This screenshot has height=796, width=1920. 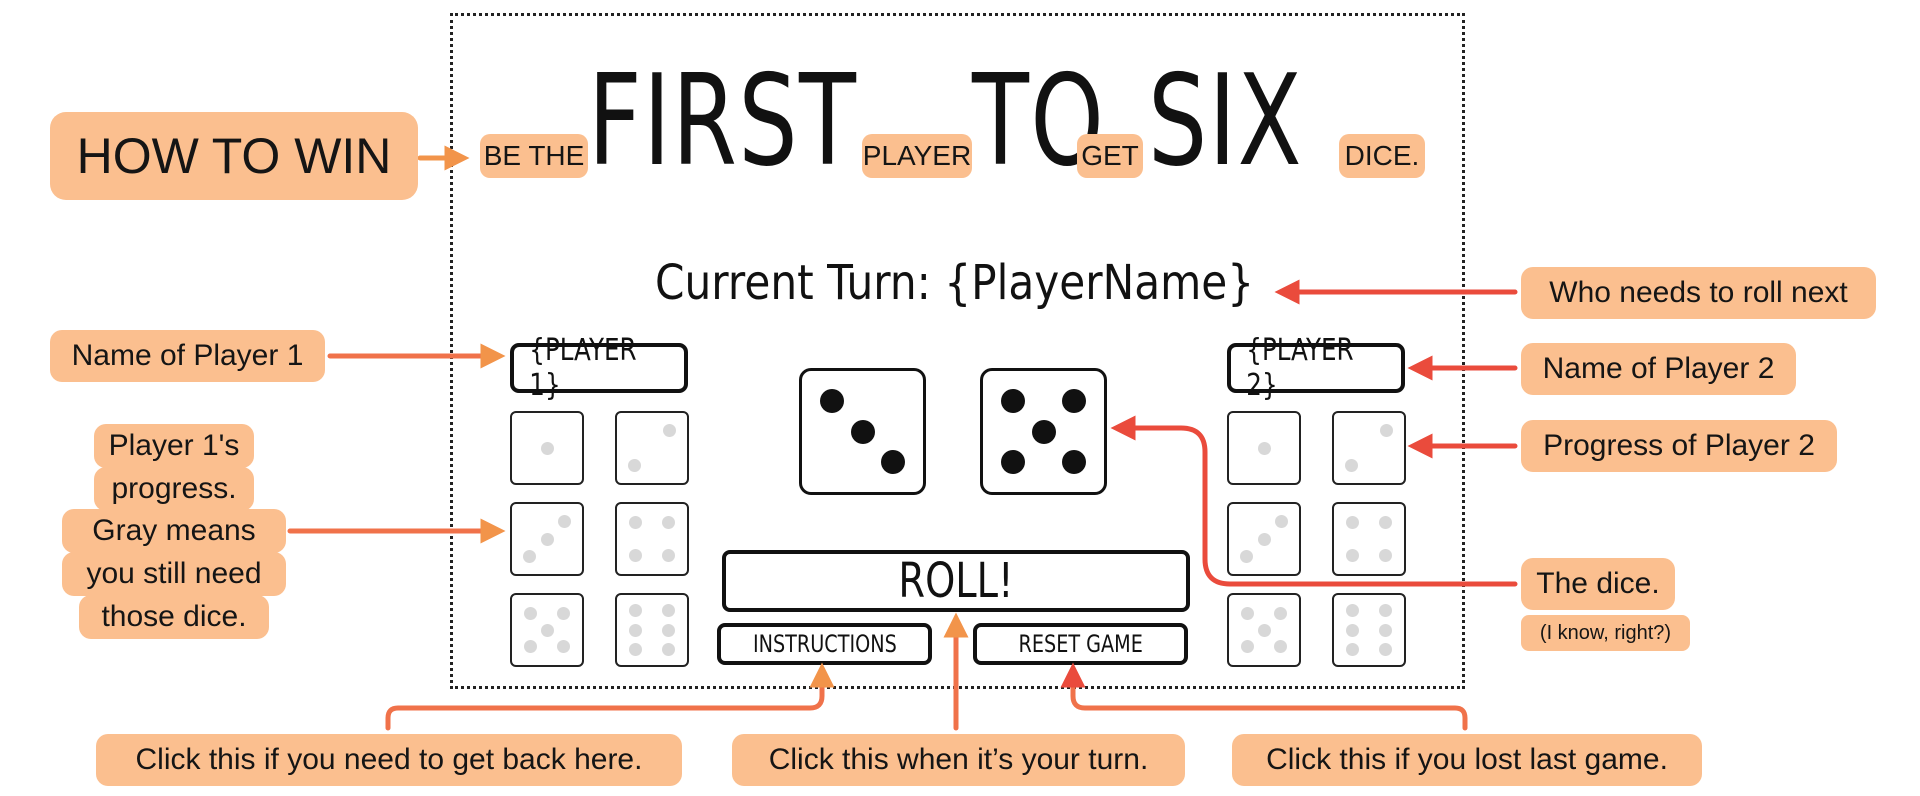 I want to click on current-turn-label: Current Turn: {PlayerName}, so click(x=955, y=283).